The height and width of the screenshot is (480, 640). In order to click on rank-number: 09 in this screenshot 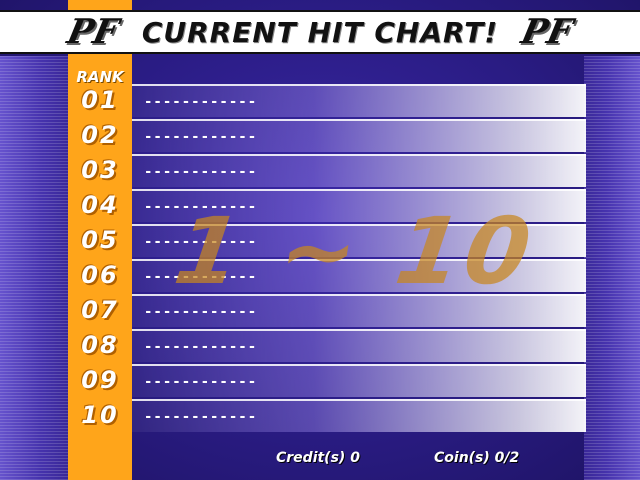, I will do `click(100, 380)`.